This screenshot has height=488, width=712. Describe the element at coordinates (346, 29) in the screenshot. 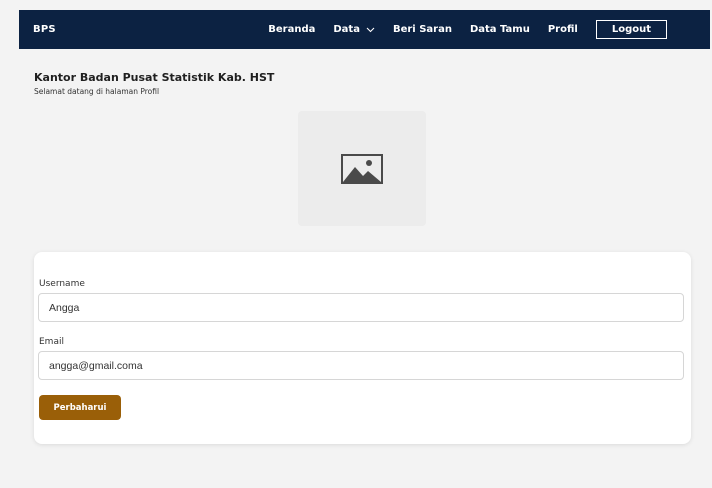

I see `nav-link-data-label: Data` at that location.